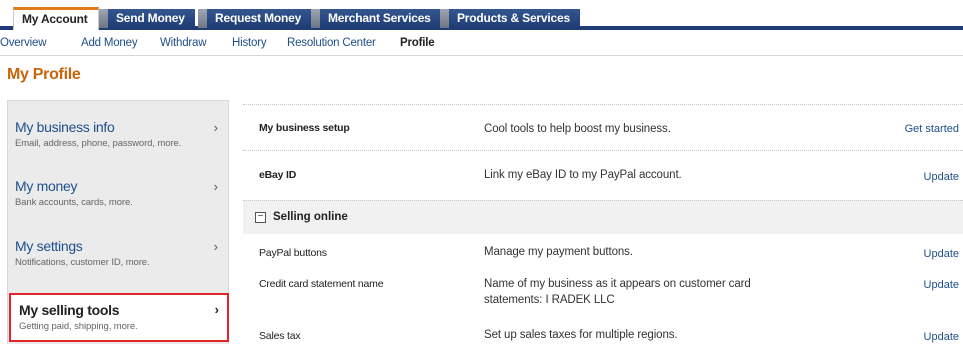  Describe the element at coordinates (376, 18) in the screenshot. I see `tab-merchant-services: Merchant Services` at that location.